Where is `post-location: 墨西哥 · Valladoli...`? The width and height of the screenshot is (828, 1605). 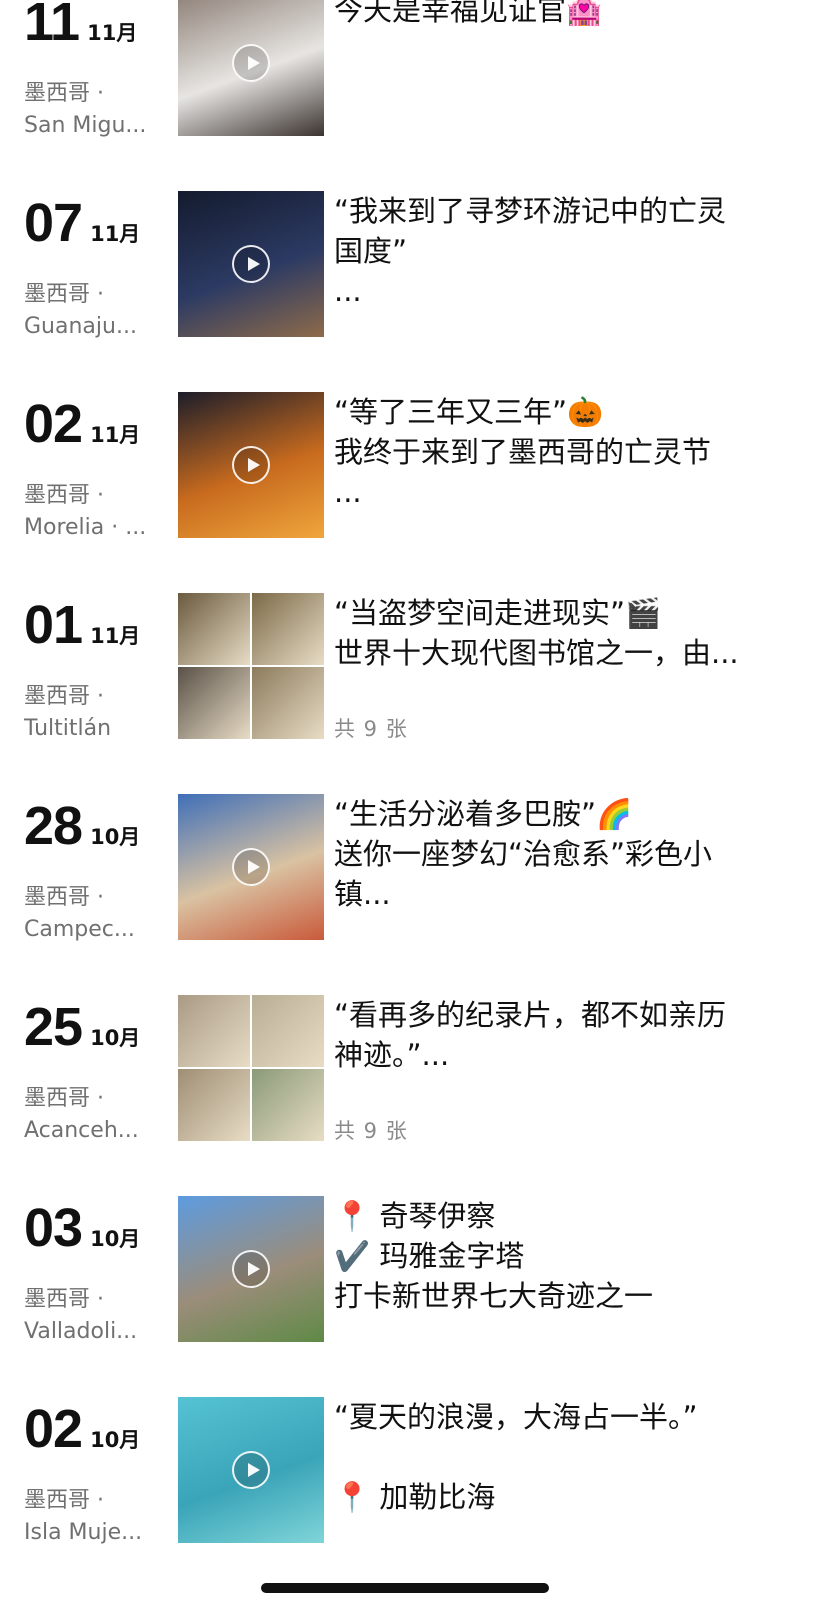 post-location: 墨西哥 · Valladoli... is located at coordinates (94, 1316).